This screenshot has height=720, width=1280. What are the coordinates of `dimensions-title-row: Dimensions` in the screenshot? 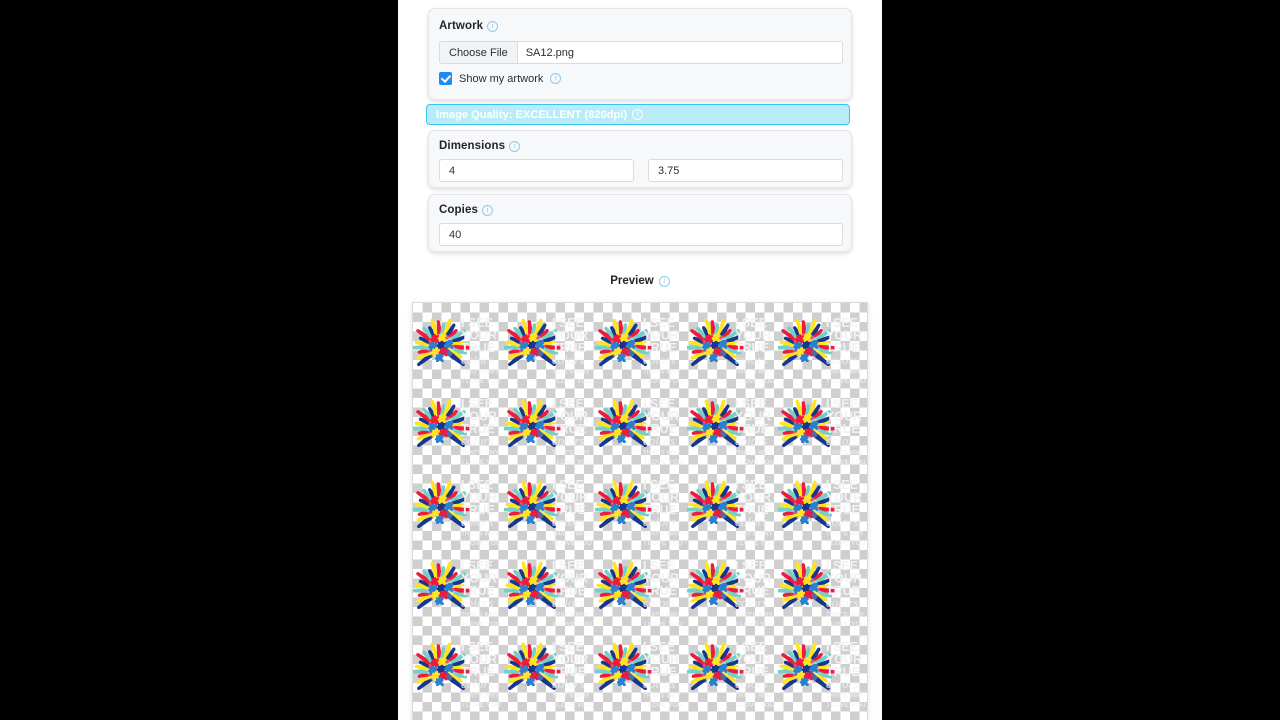 It's located at (480, 146).